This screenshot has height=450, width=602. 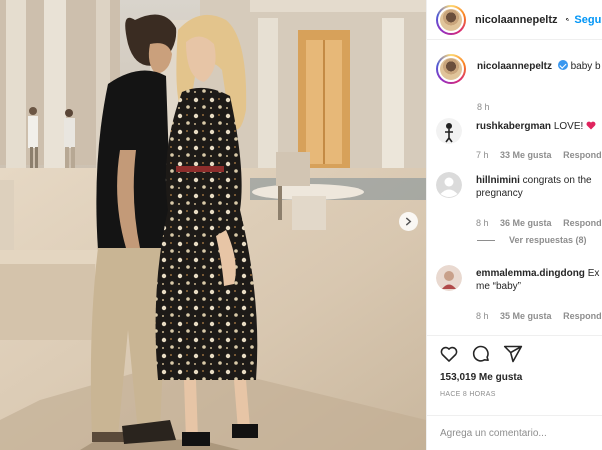 I want to click on divider-line, so click(x=486, y=240).